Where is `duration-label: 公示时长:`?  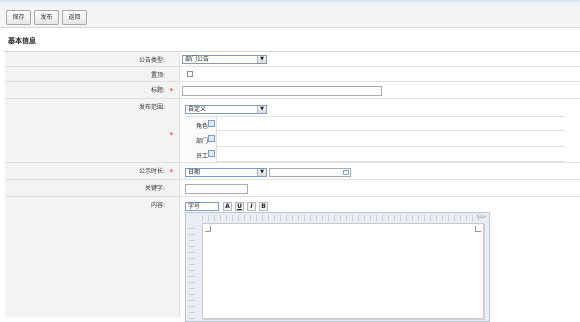
duration-label: 公示时长: is located at coordinates (151, 171).